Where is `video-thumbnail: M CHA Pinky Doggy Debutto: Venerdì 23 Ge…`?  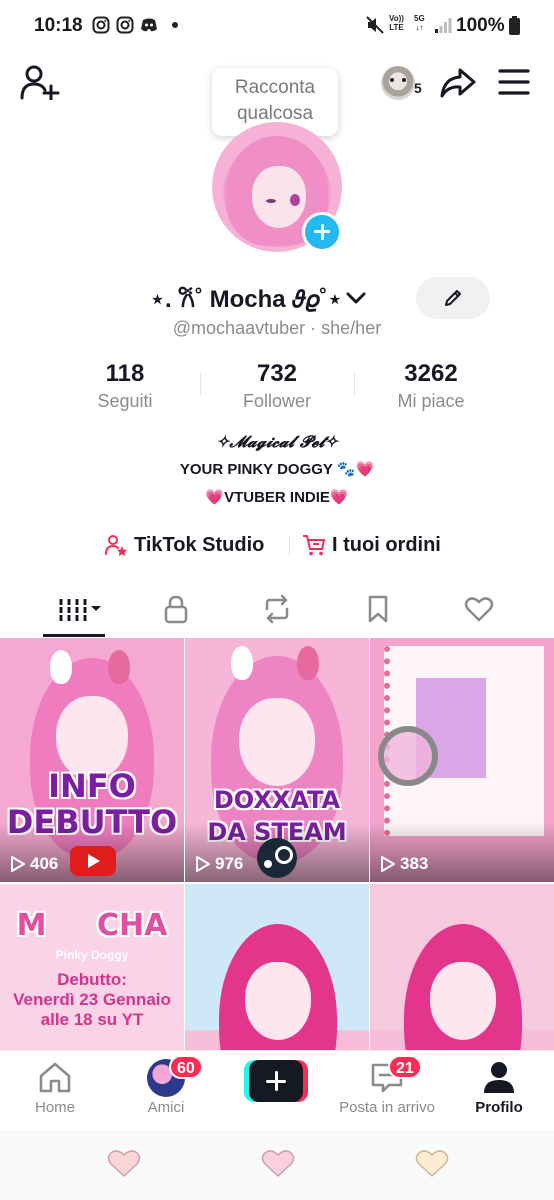 video-thumbnail: M CHA Pinky Doggy Debutto: Venerdì 23 Ge… is located at coordinates (92, 967).